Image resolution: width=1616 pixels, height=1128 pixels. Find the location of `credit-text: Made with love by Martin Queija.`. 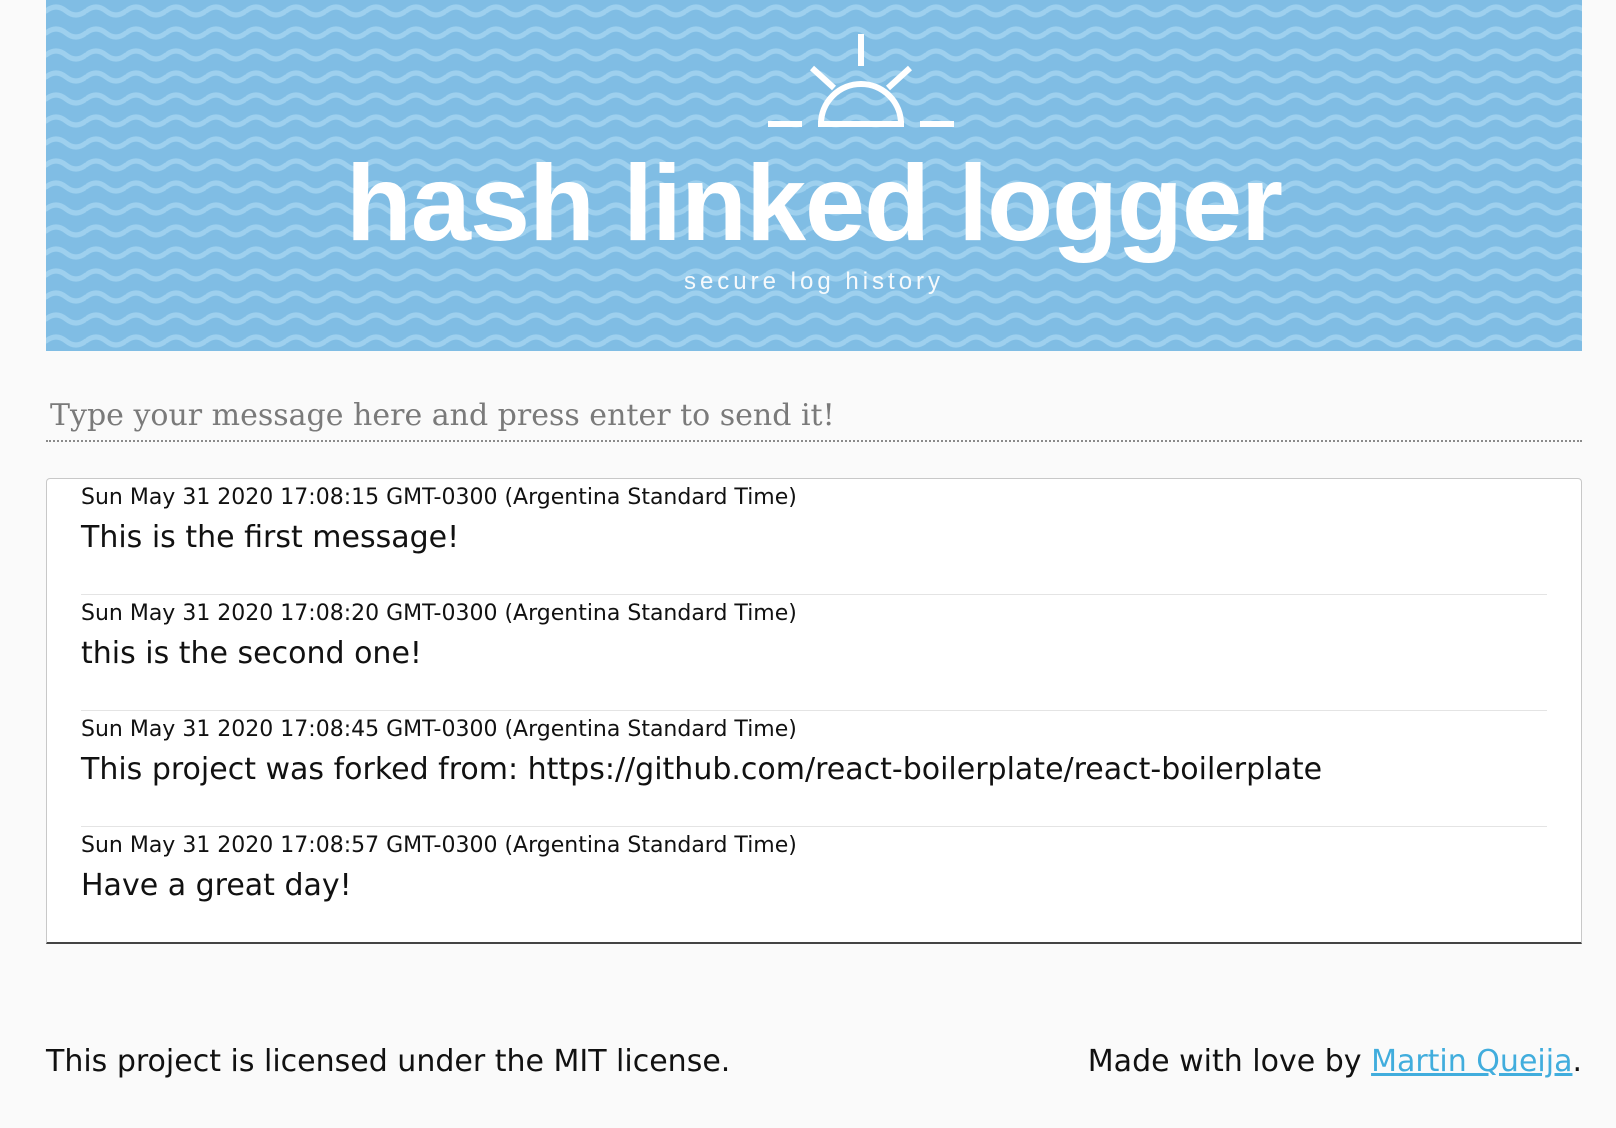

credit-text: Made with love by Martin Queija. is located at coordinates (1335, 1061).